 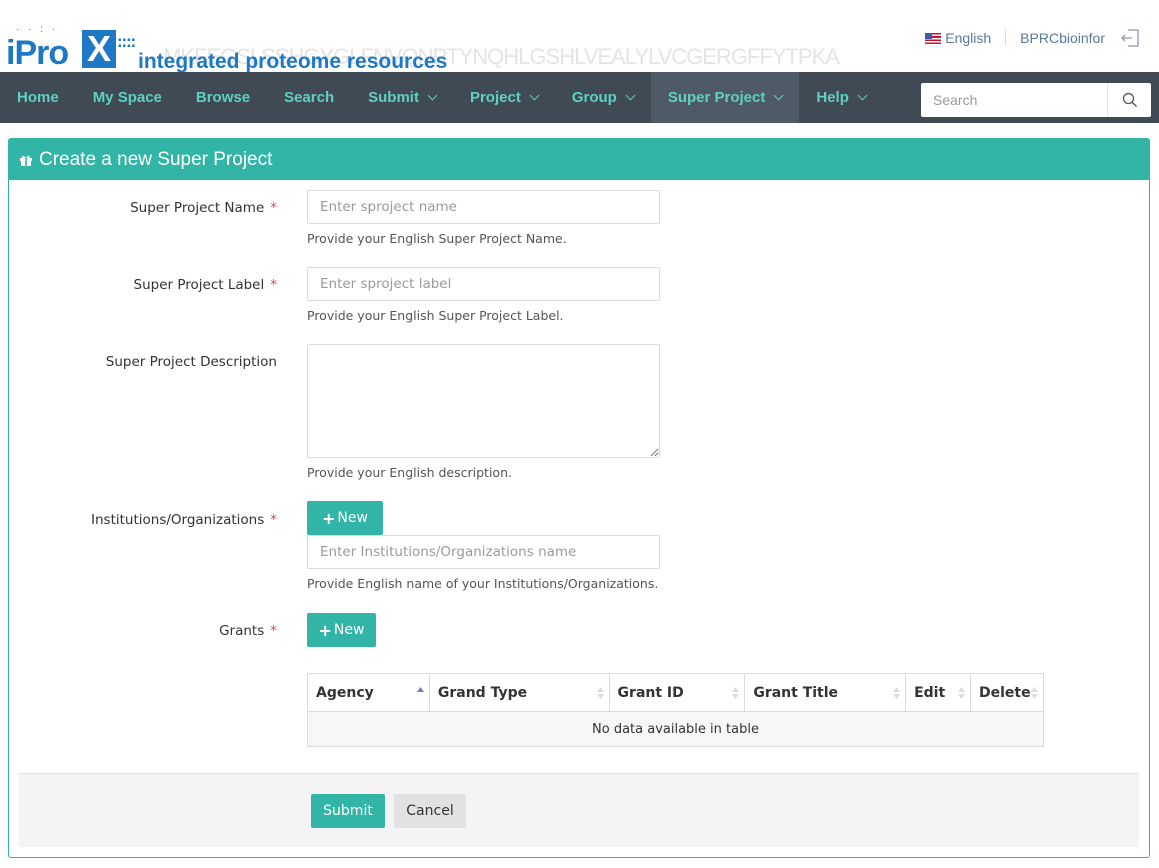 I want to click on grants-label: Grants *, so click(x=143, y=631).